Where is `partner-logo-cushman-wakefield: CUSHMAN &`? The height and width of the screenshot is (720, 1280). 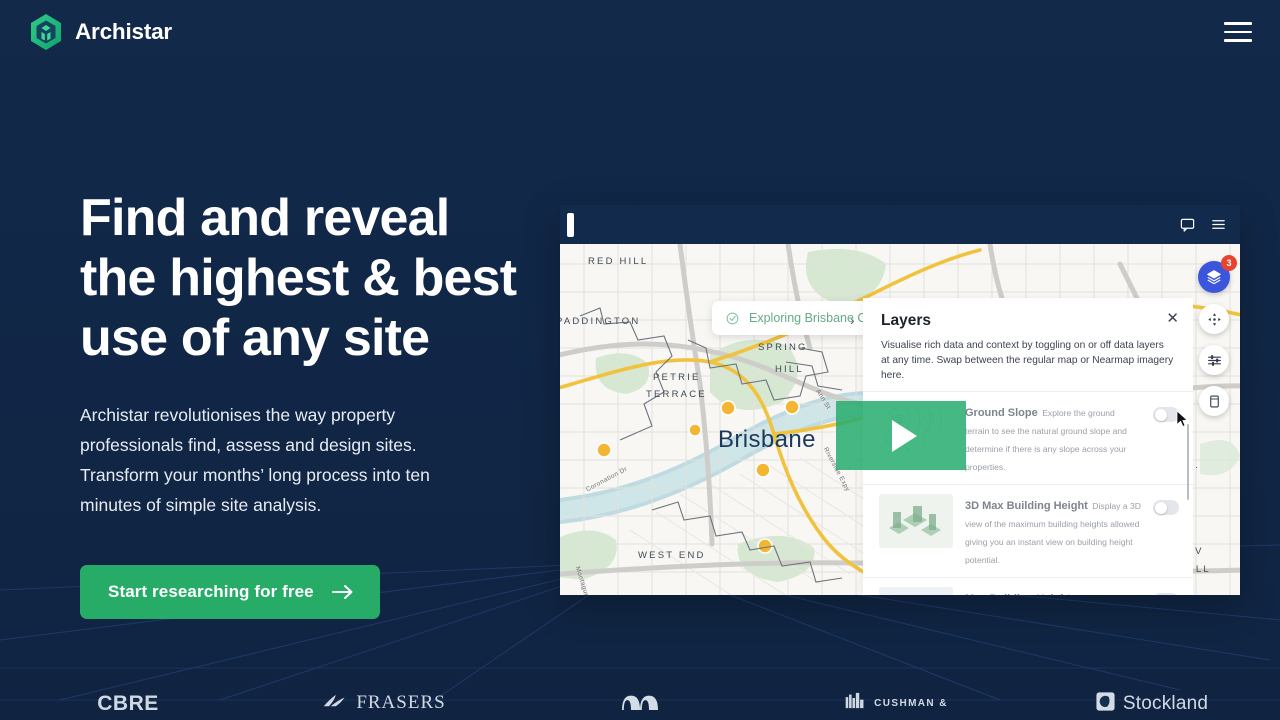
partner-logo-cushman-wakefield: CUSHMAN & is located at coordinates (896, 699).